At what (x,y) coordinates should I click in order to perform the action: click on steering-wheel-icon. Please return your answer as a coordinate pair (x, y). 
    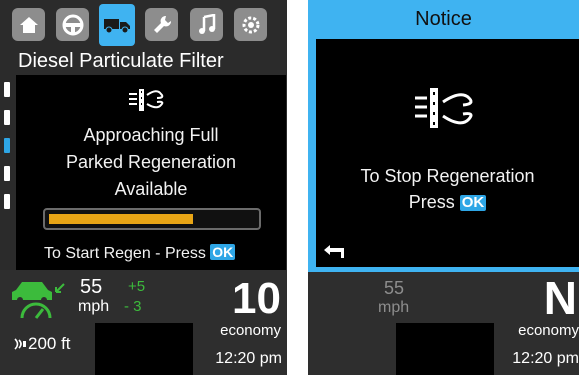
    Looking at the image, I should click on (72, 24).